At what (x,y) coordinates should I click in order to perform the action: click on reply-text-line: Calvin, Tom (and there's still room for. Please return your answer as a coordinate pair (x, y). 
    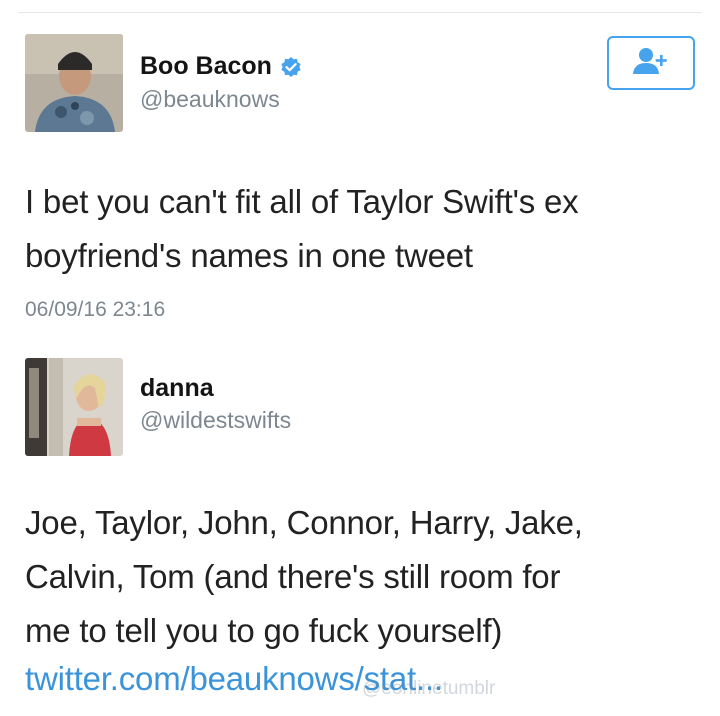
    Looking at the image, I should click on (293, 576).